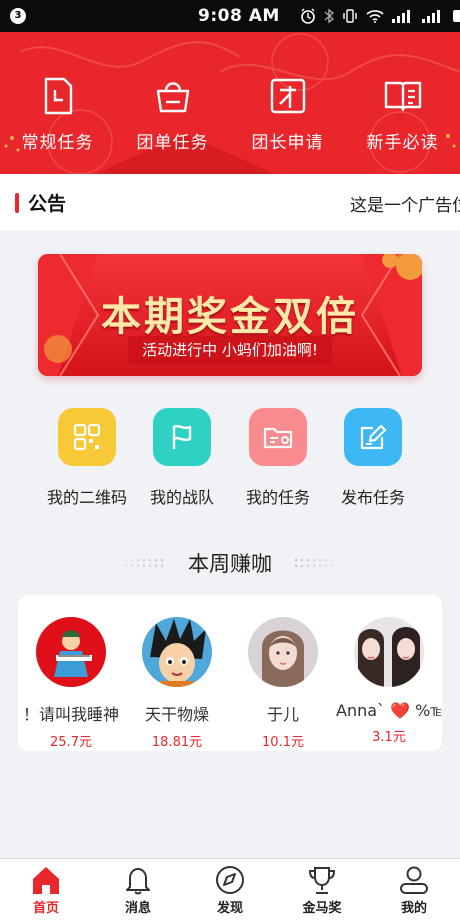  Describe the element at coordinates (46, 880) in the screenshot. I see `home-icon` at that location.